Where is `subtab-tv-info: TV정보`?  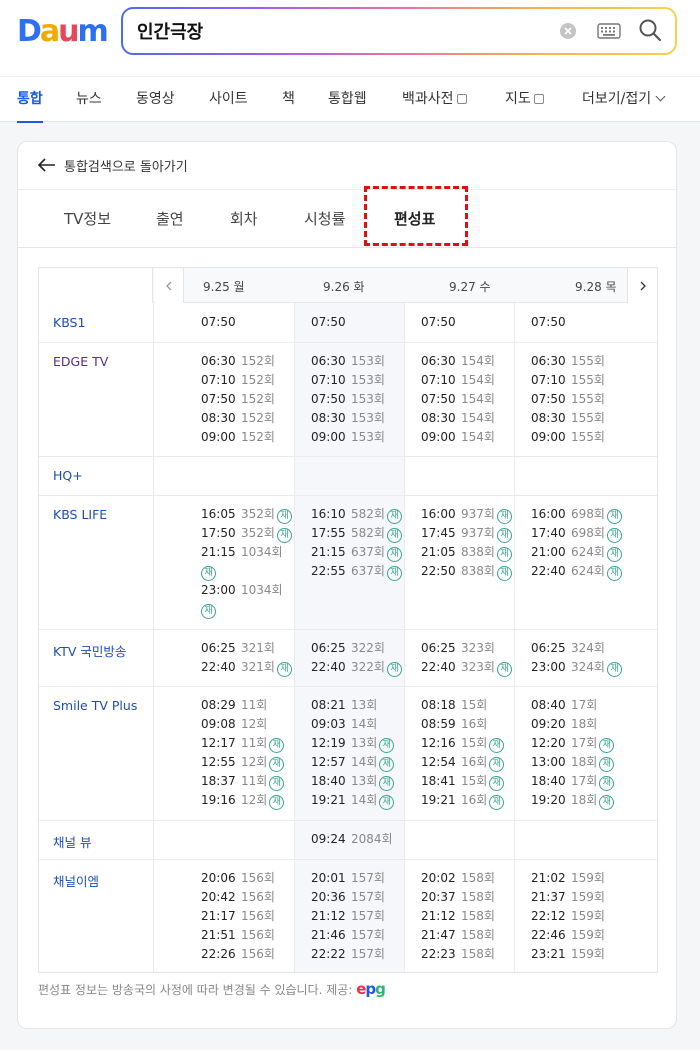
subtab-tv-info: TV정보 is located at coordinates (87, 218).